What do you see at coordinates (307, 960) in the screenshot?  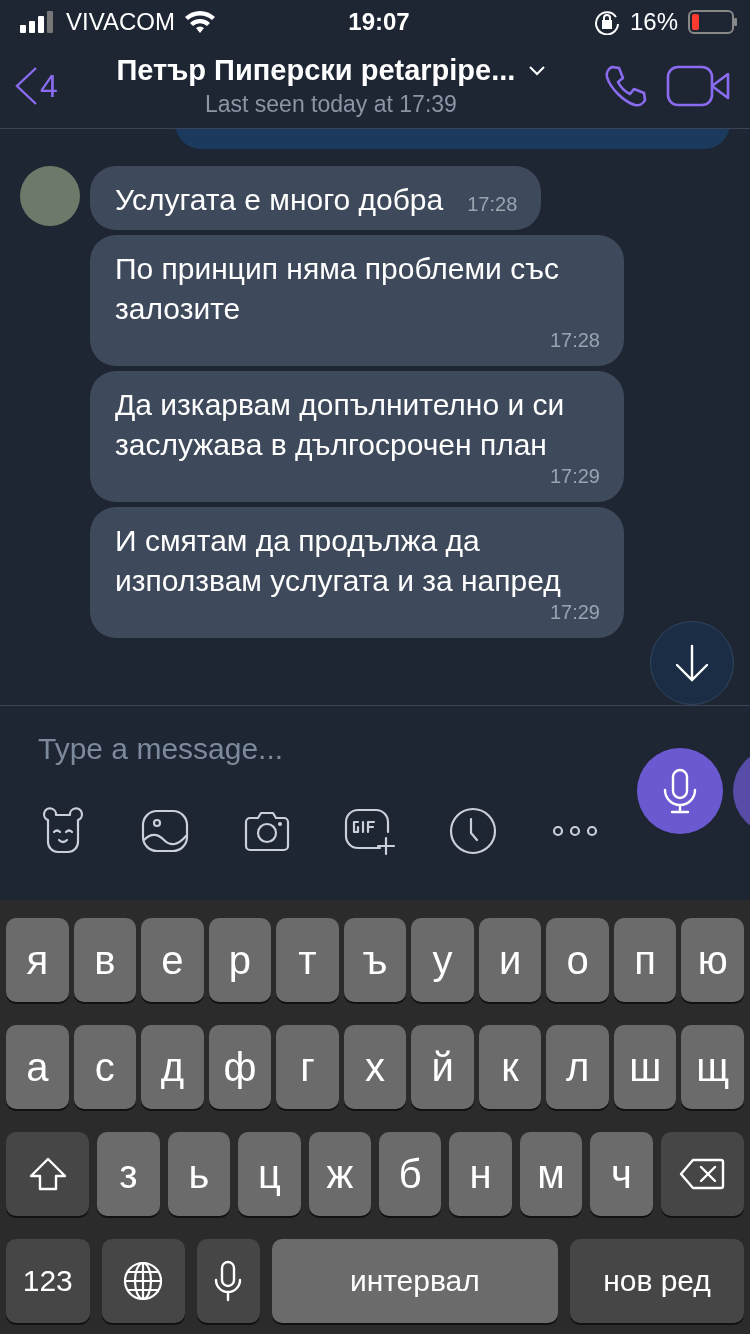 I see `letter-key: т` at bounding box center [307, 960].